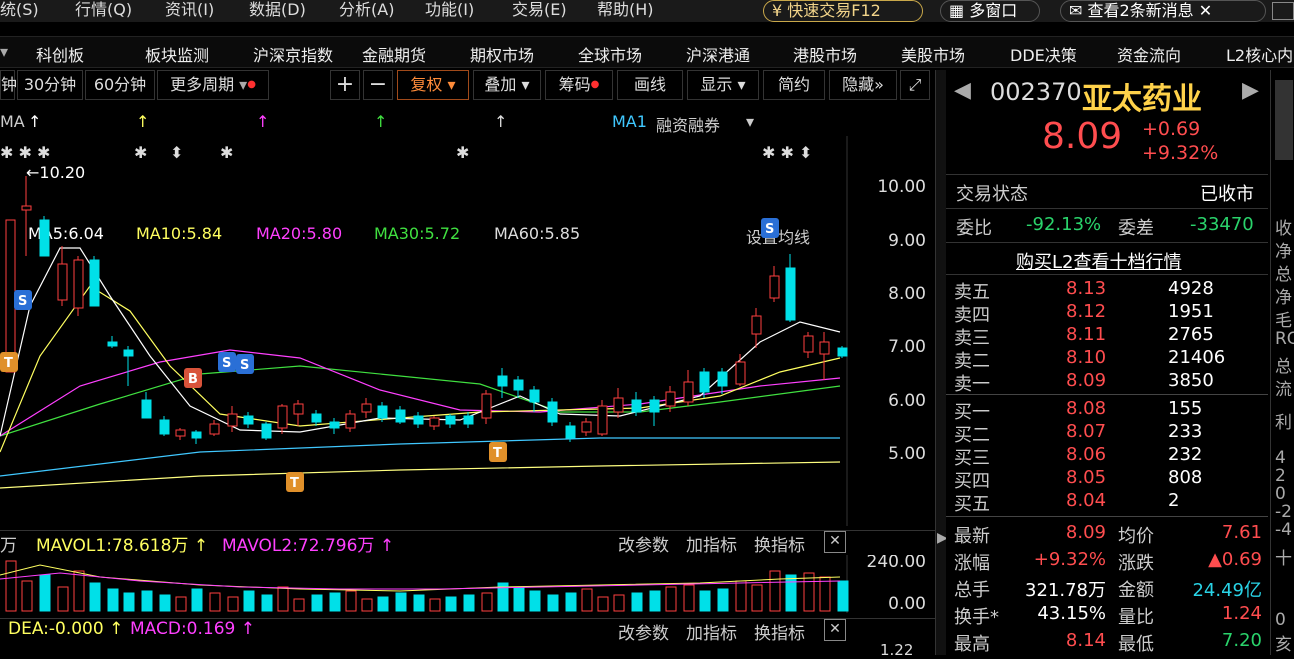 The image size is (1294, 659). What do you see at coordinates (1280, 476) in the screenshot?
I see `side-number: 2` at bounding box center [1280, 476].